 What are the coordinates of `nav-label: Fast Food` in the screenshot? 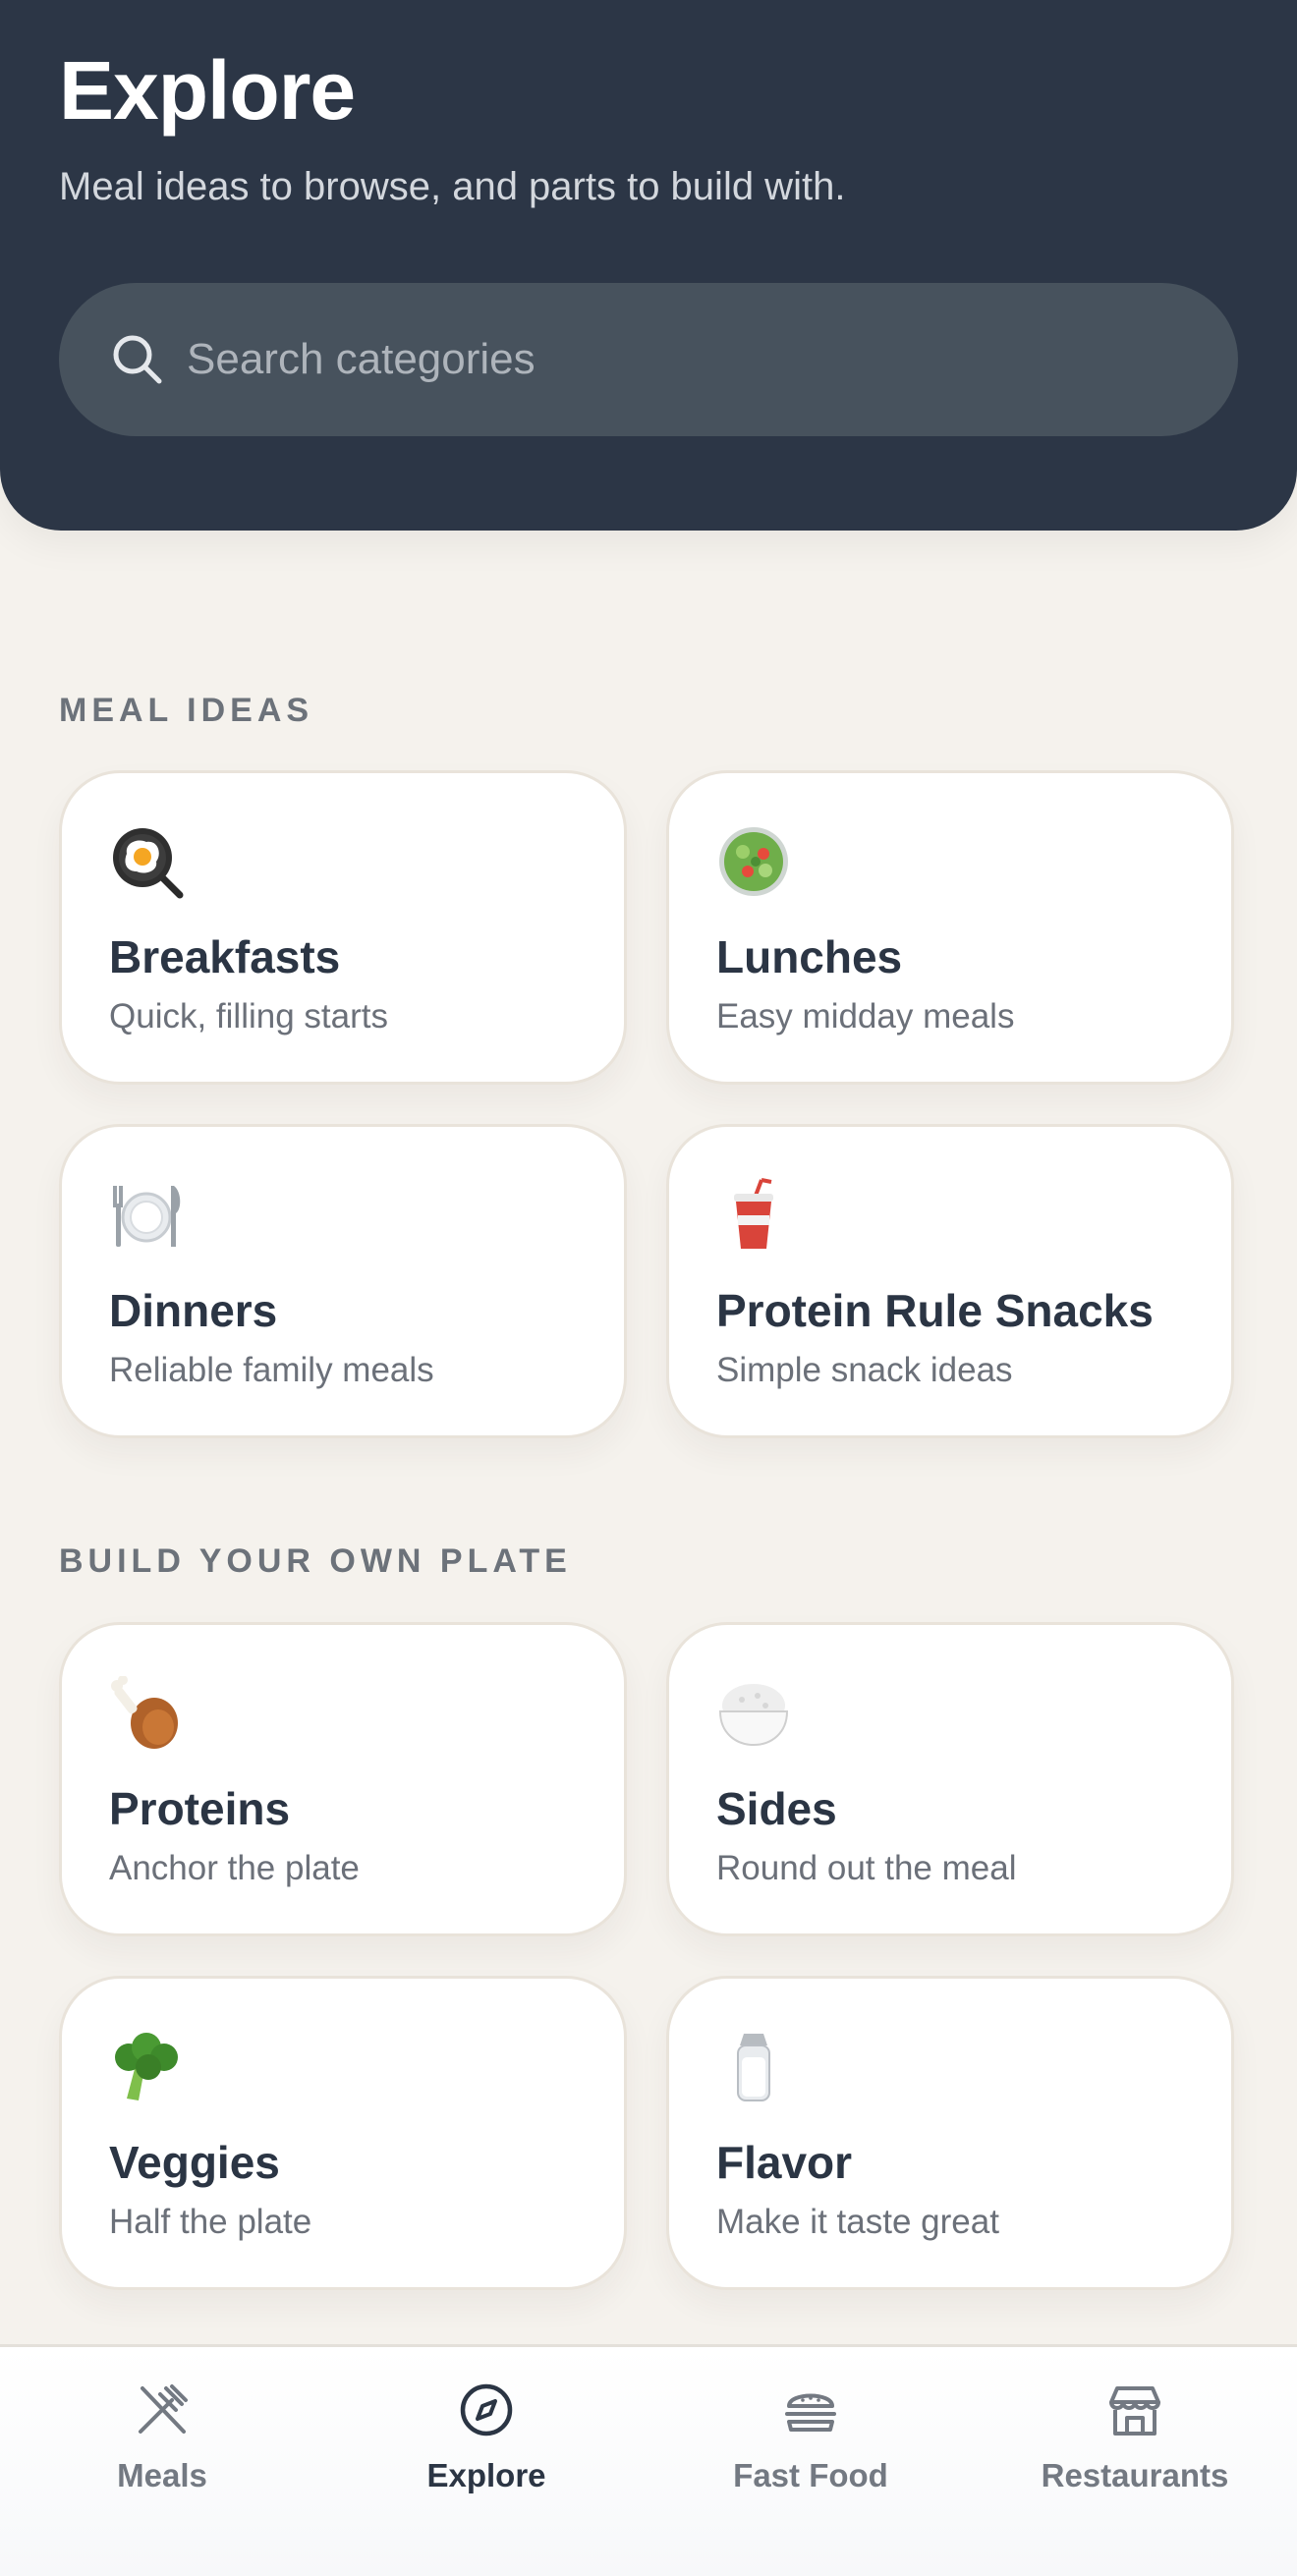 It's located at (810, 2475).